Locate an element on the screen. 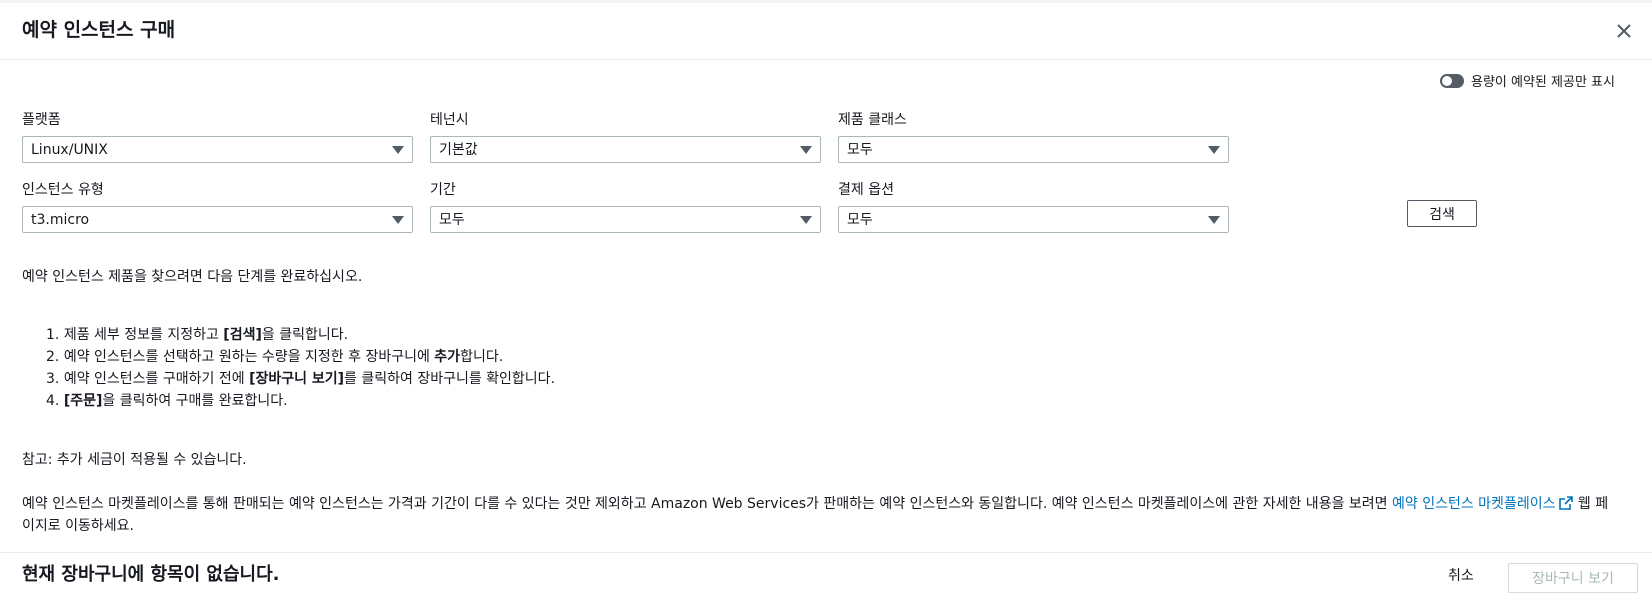  tenancy-select: 기본값 is located at coordinates (625, 149).